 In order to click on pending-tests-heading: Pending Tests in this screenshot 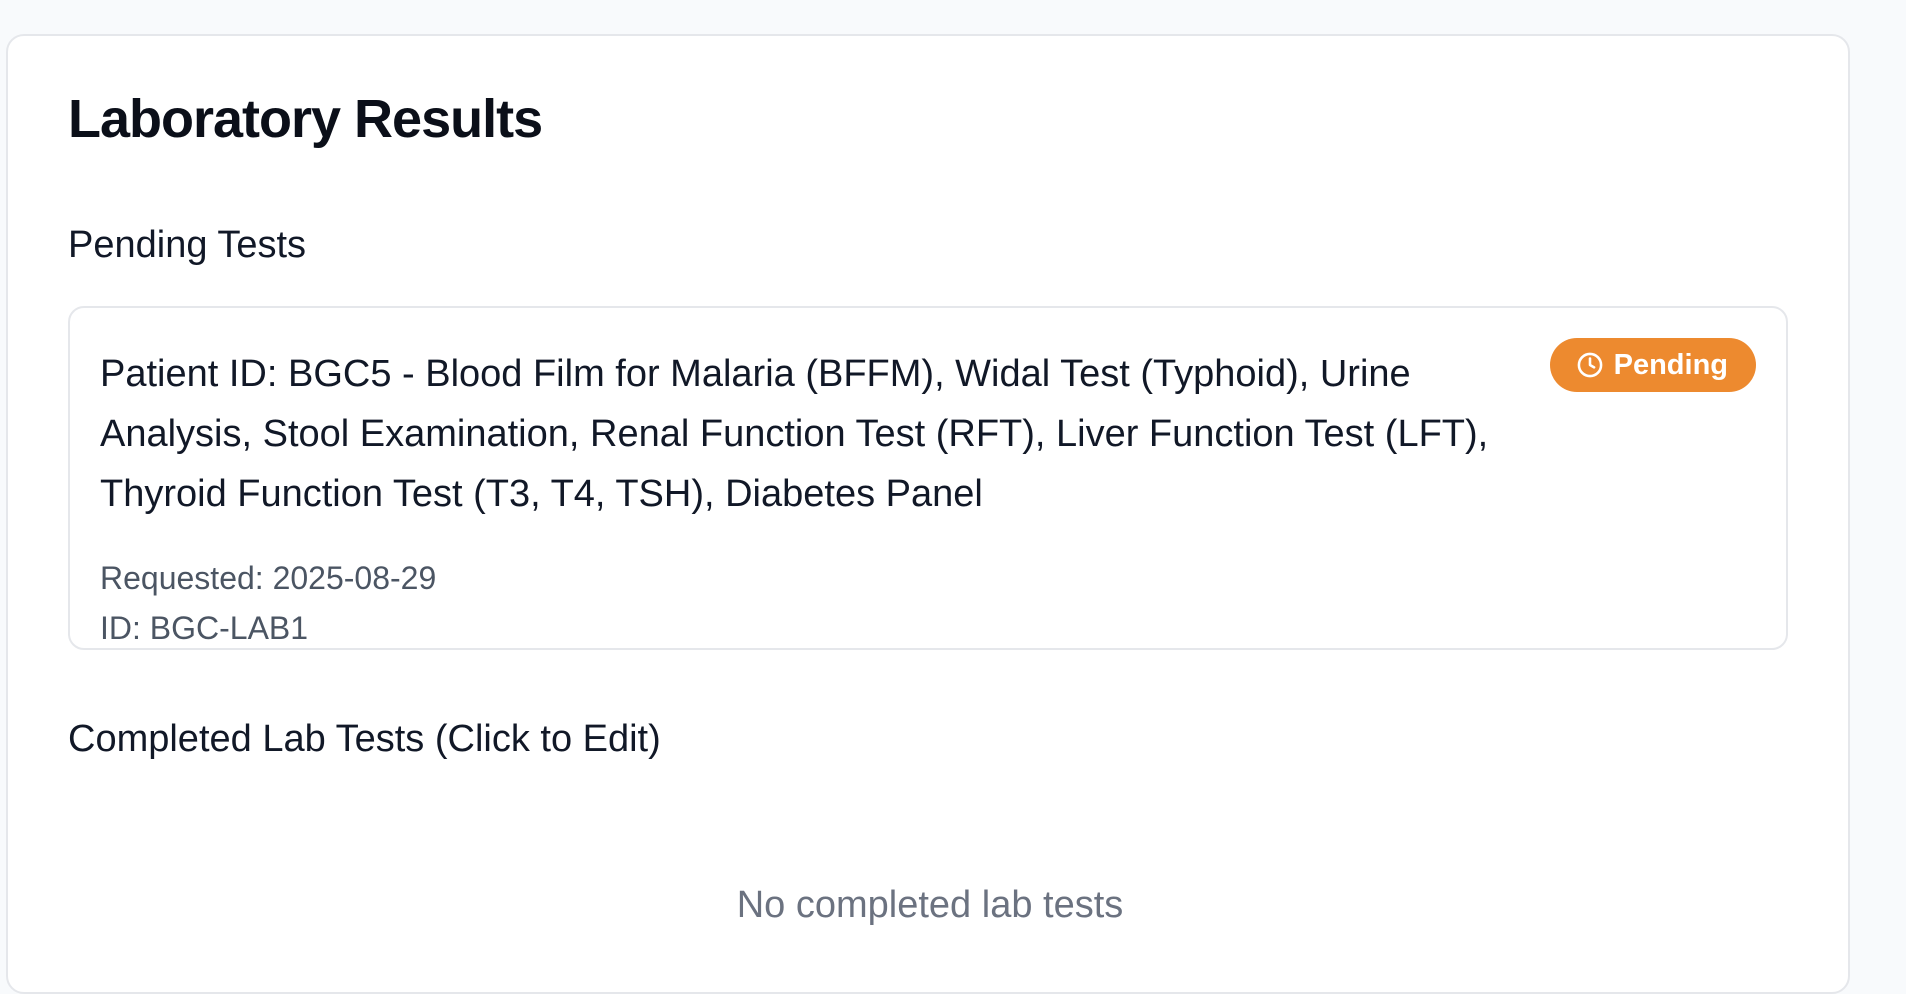, I will do `click(187, 245)`.